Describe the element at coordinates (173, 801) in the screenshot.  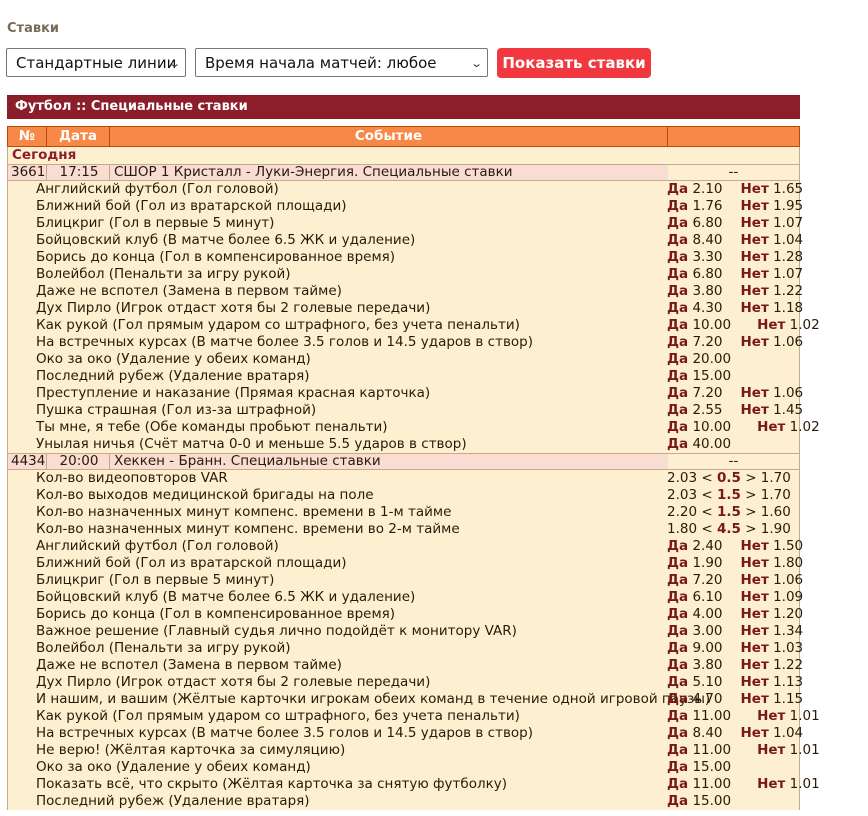
I see `market-name: Последний рубеж (Удаление вратаря)` at that location.